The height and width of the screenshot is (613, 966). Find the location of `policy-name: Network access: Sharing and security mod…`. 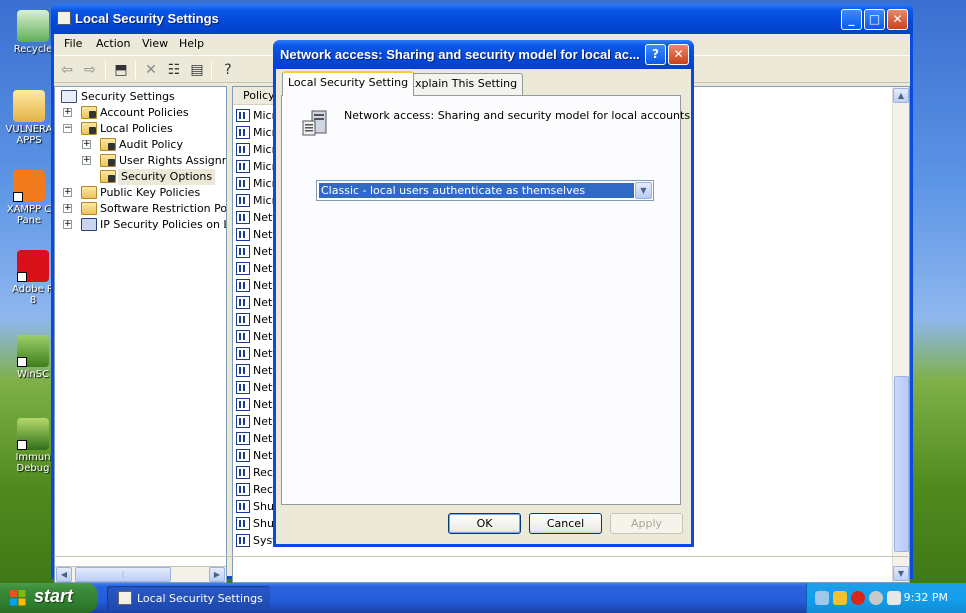

policy-name: Network access: Sharing and security mod… is located at coordinates (517, 115).